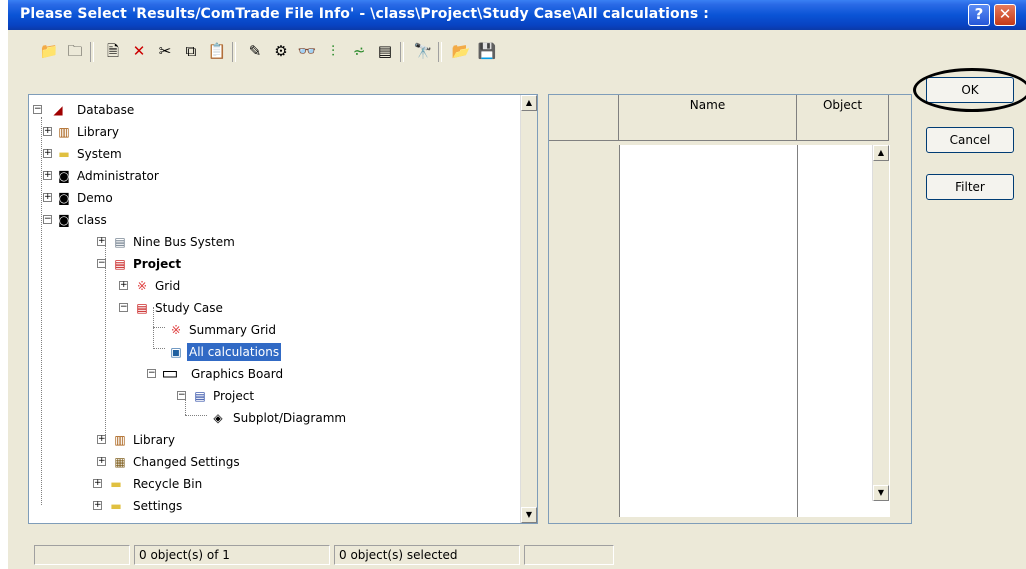 The image size is (1026, 569). I want to click on library-icon: ▥, so click(64, 132).